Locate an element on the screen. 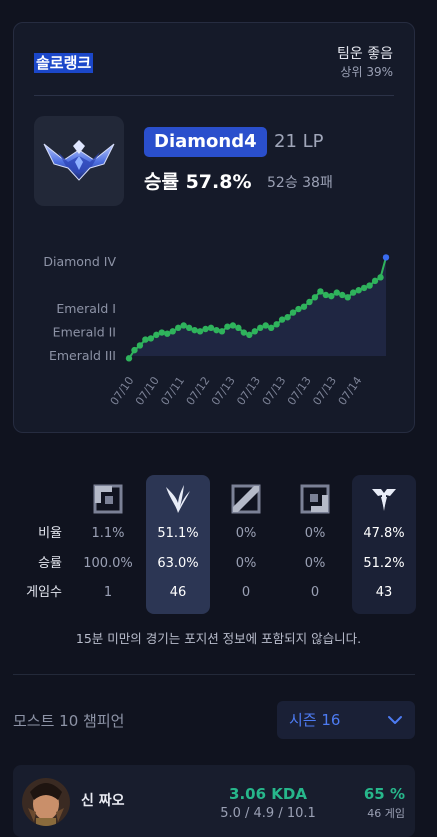  chart-area is located at coordinates (257, 308).